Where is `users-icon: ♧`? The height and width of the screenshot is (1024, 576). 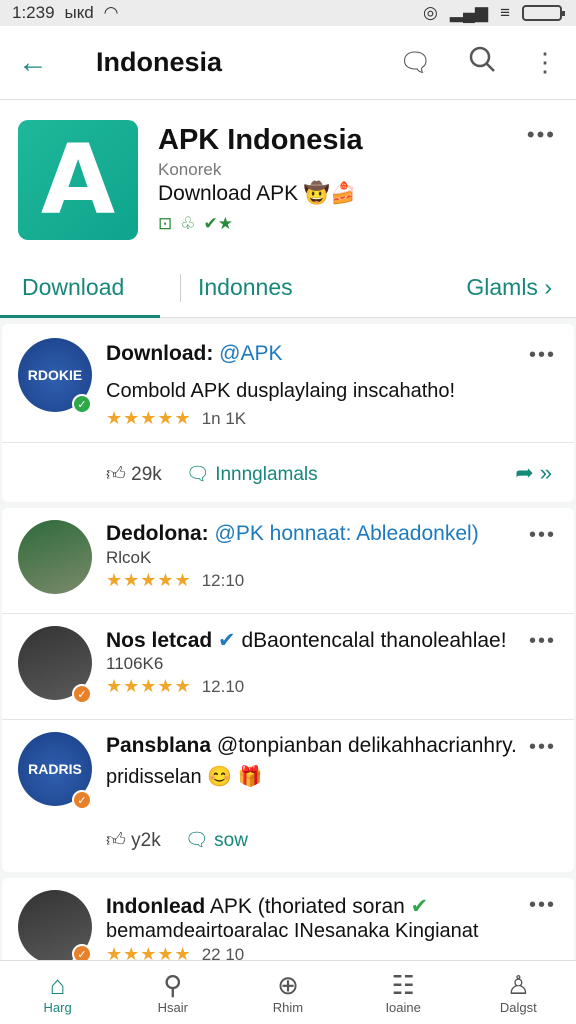 users-icon: ♧ is located at coordinates (188, 223).